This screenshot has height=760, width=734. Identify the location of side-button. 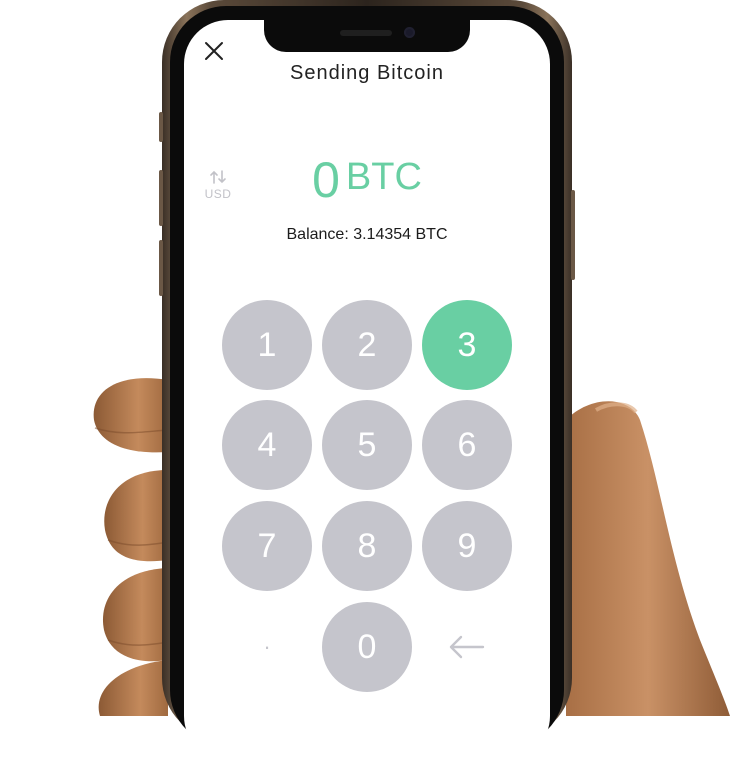
(161, 127).